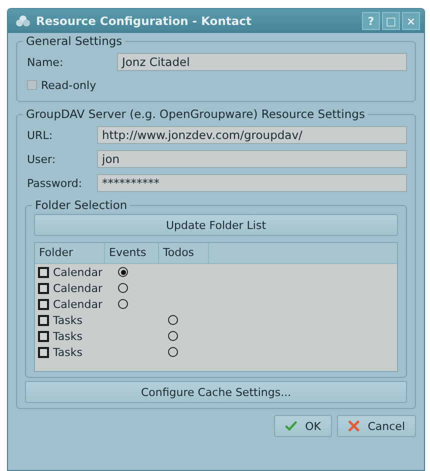 This screenshot has width=430, height=471. What do you see at coordinates (184, 253) in the screenshot?
I see `column-header: Todos` at bounding box center [184, 253].